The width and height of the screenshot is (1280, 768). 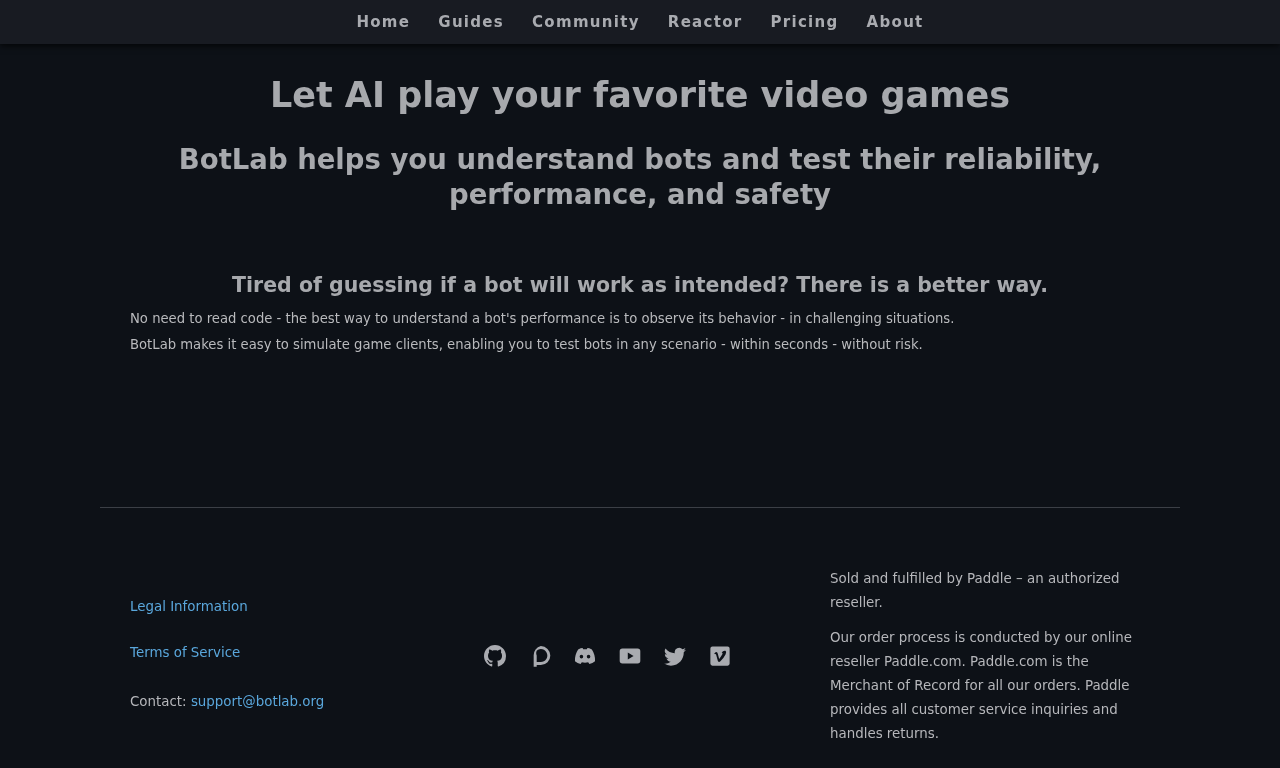 What do you see at coordinates (526, 345) in the screenshot?
I see `intro-paragraph: BotLab makes it easy to simulate game clients, enabling you to test bots in any scenario - within seconds - without risk.` at bounding box center [526, 345].